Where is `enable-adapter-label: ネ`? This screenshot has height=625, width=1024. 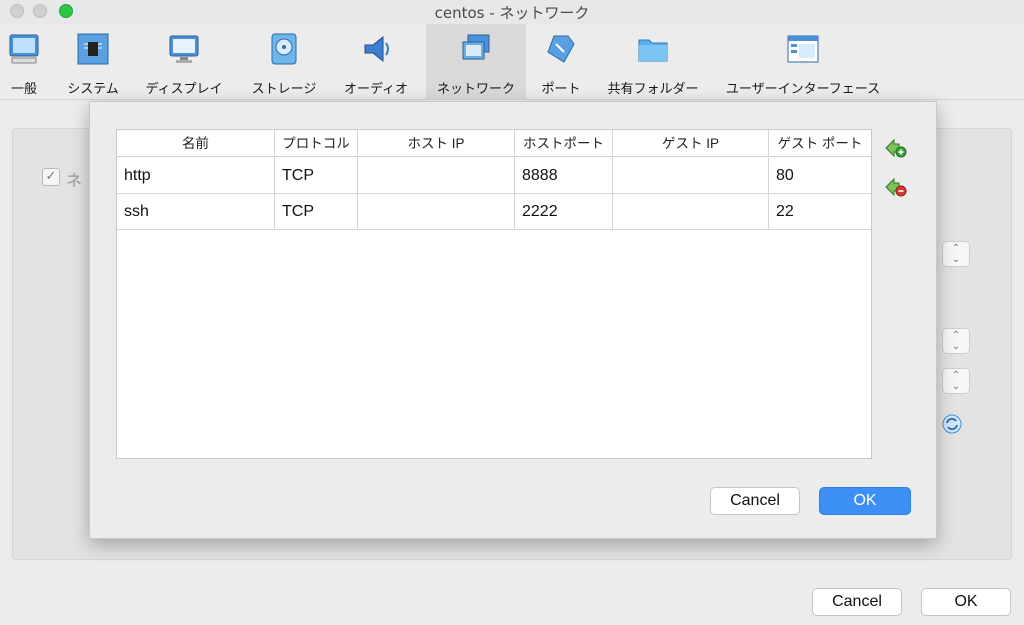
enable-adapter-label: ネ is located at coordinates (74, 180).